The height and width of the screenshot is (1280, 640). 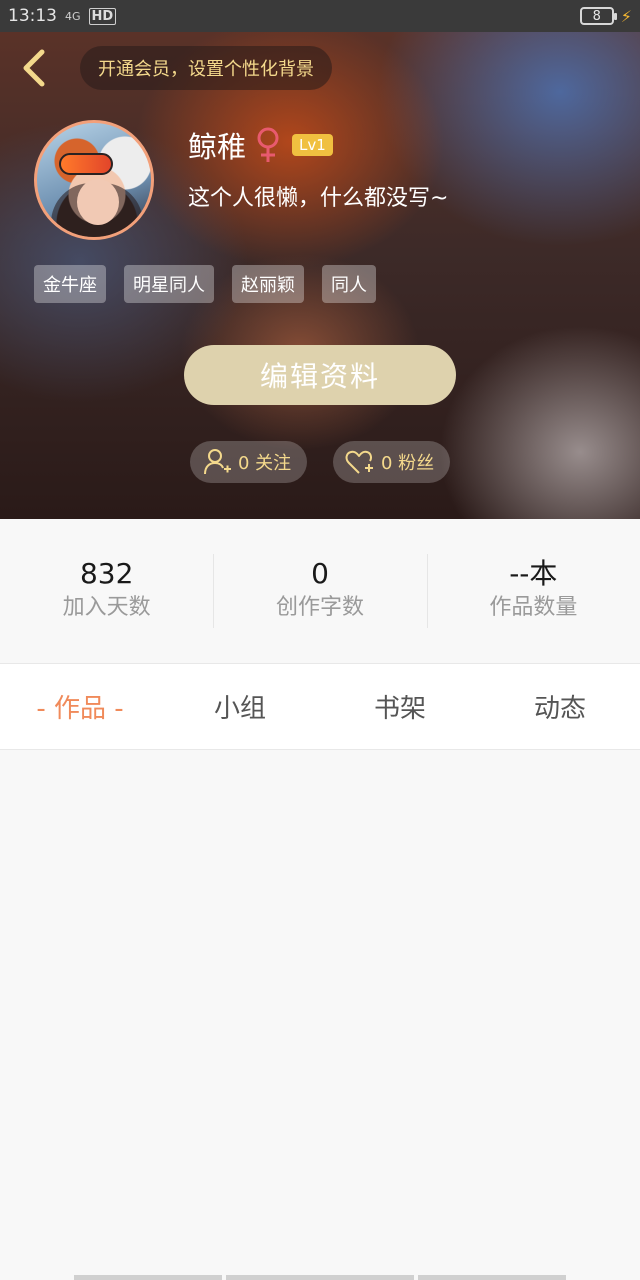 I want to click on status-time: 13:13, so click(x=32, y=16).